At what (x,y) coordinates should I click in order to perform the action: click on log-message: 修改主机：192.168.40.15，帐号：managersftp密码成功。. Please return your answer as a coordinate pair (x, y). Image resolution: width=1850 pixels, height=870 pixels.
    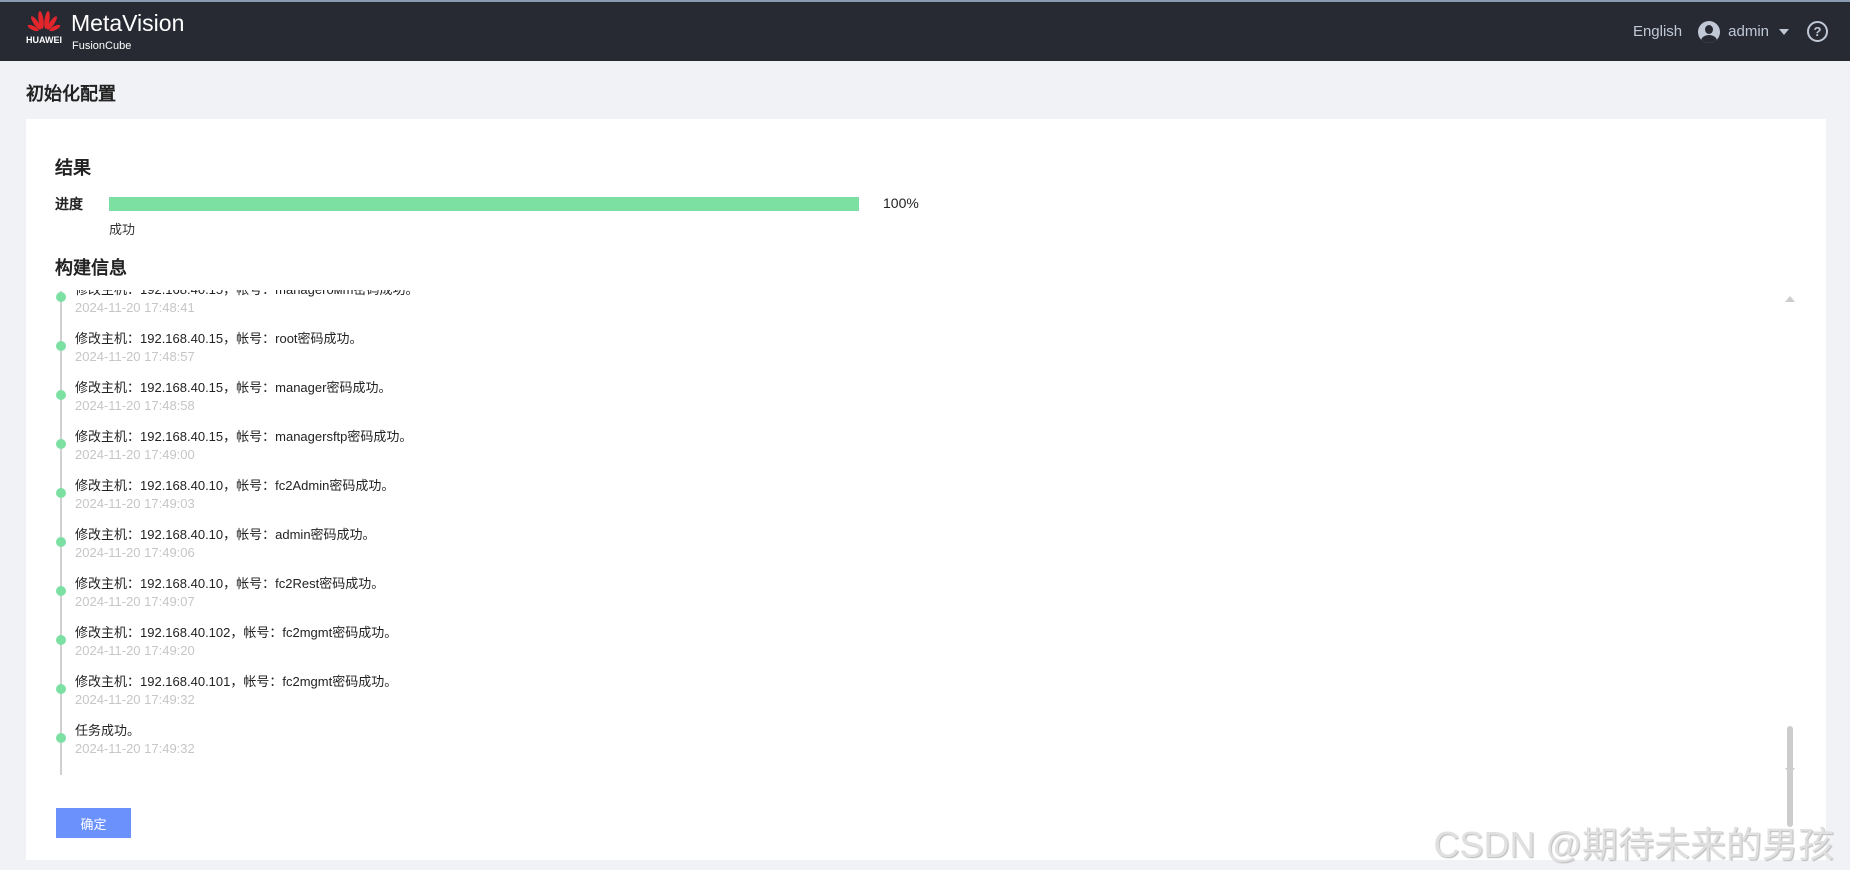
    Looking at the image, I should click on (244, 436).